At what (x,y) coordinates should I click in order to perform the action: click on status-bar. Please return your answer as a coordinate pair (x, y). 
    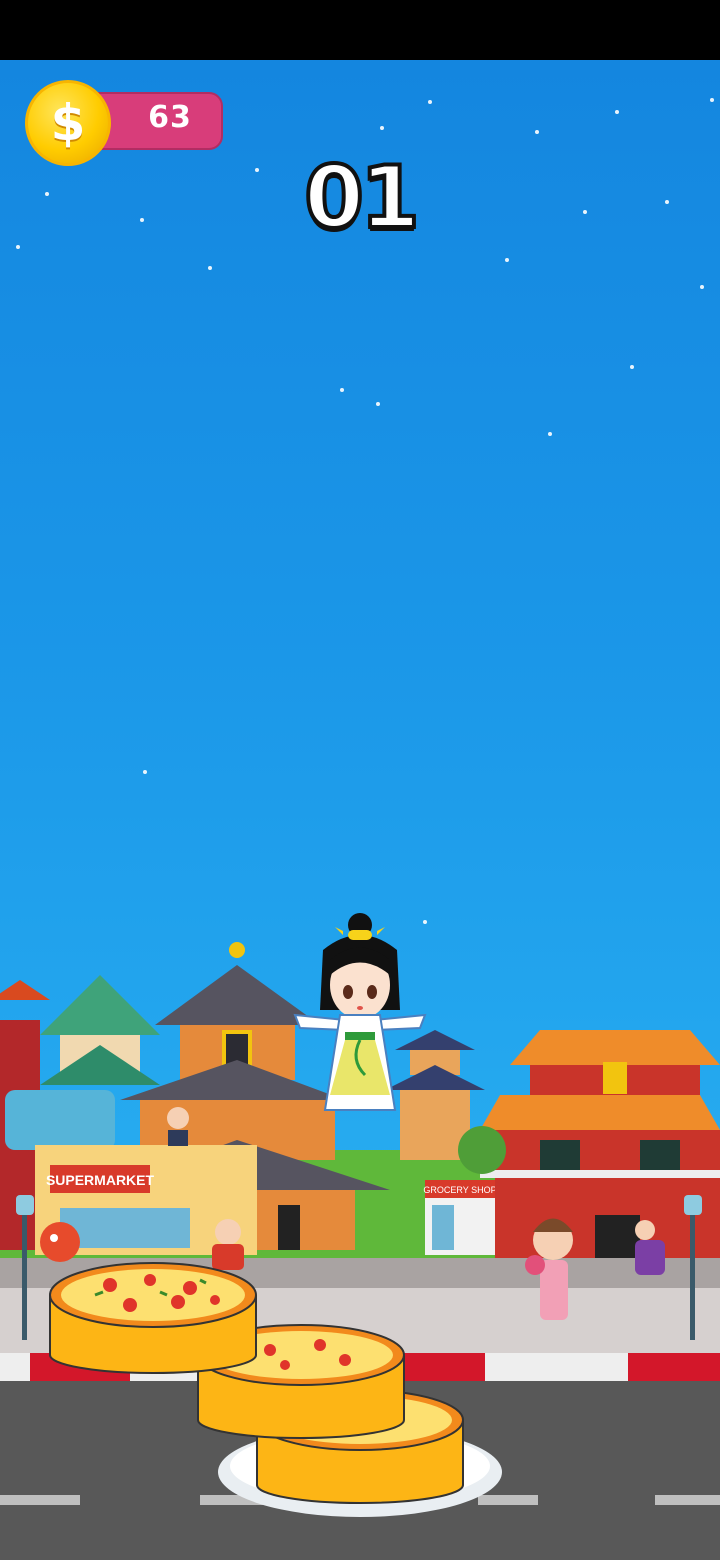
    Looking at the image, I should click on (360, 30).